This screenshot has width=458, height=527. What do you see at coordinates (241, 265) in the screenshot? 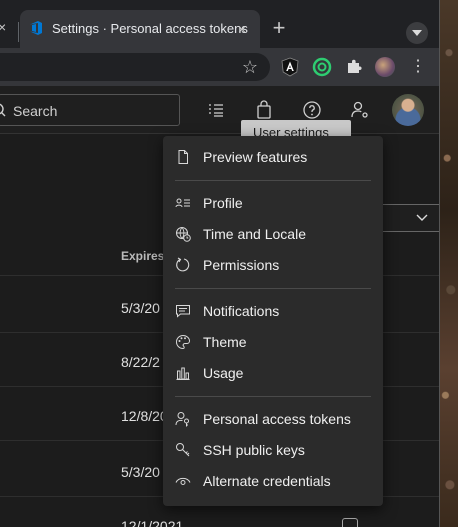
I see `menu-item-label: Permissions` at bounding box center [241, 265].